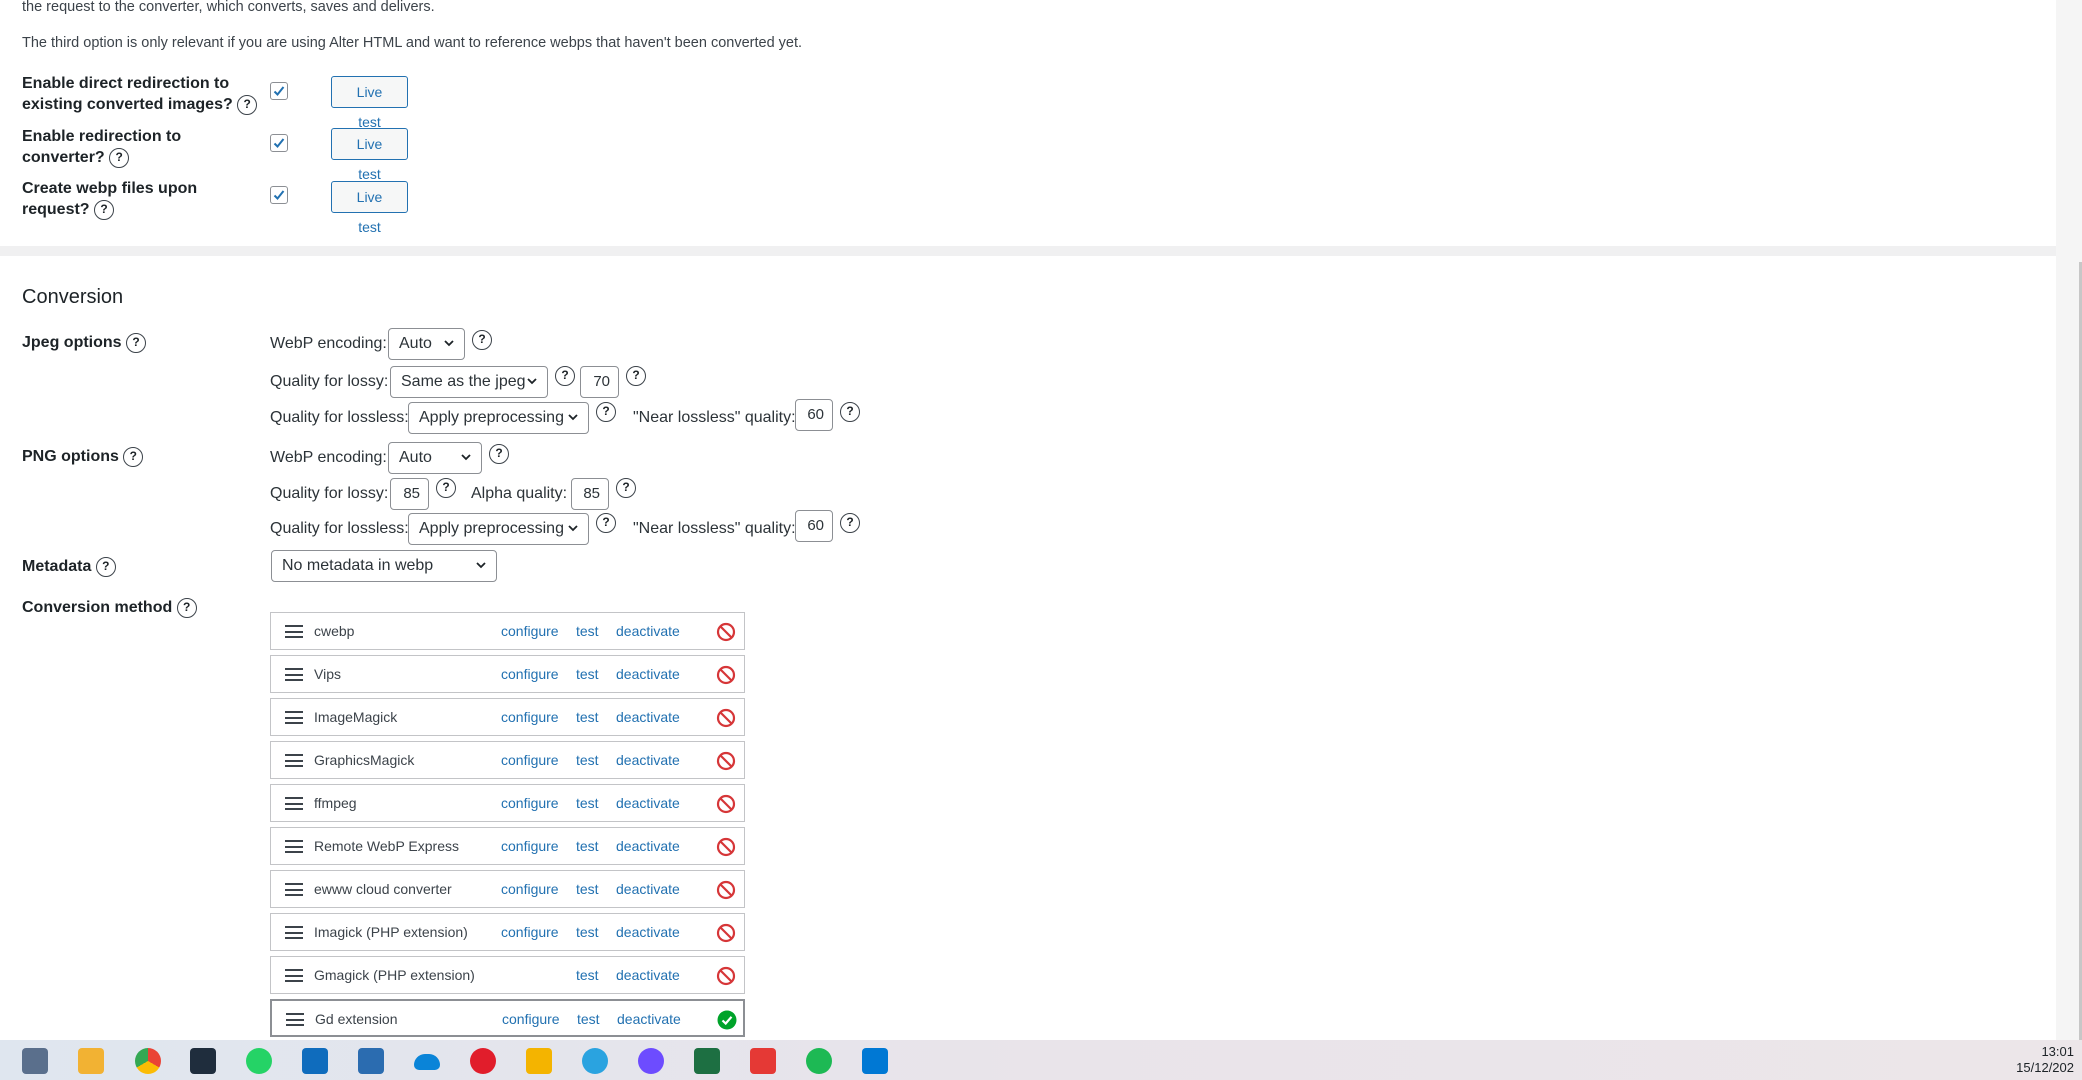  Describe the element at coordinates (483, 1061) in the screenshot. I see `gmail-icon` at that location.